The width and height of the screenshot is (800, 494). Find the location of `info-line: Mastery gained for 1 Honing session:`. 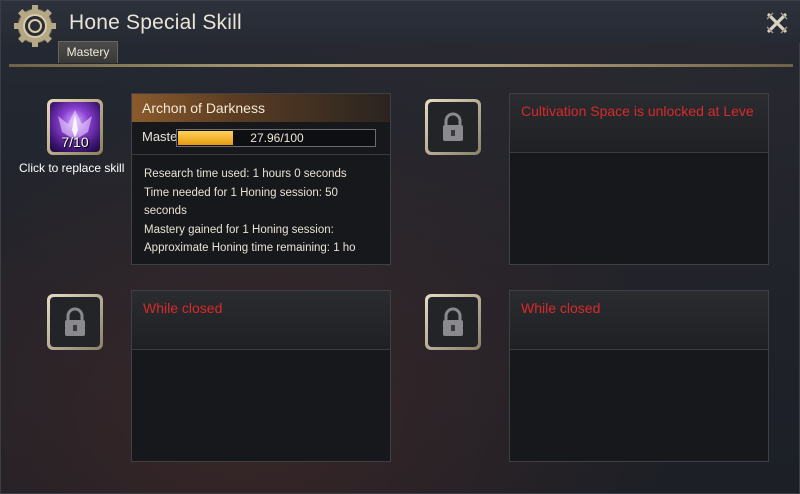

info-line: Mastery gained for 1 Honing session: is located at coordinates (239, 229).